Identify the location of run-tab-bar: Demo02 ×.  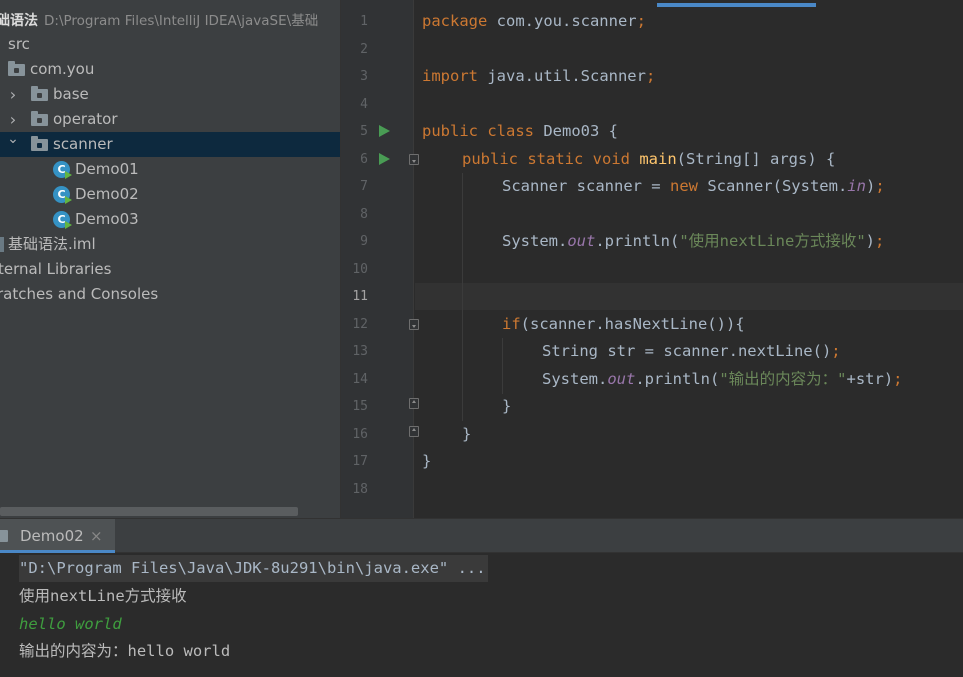
(481, 536).